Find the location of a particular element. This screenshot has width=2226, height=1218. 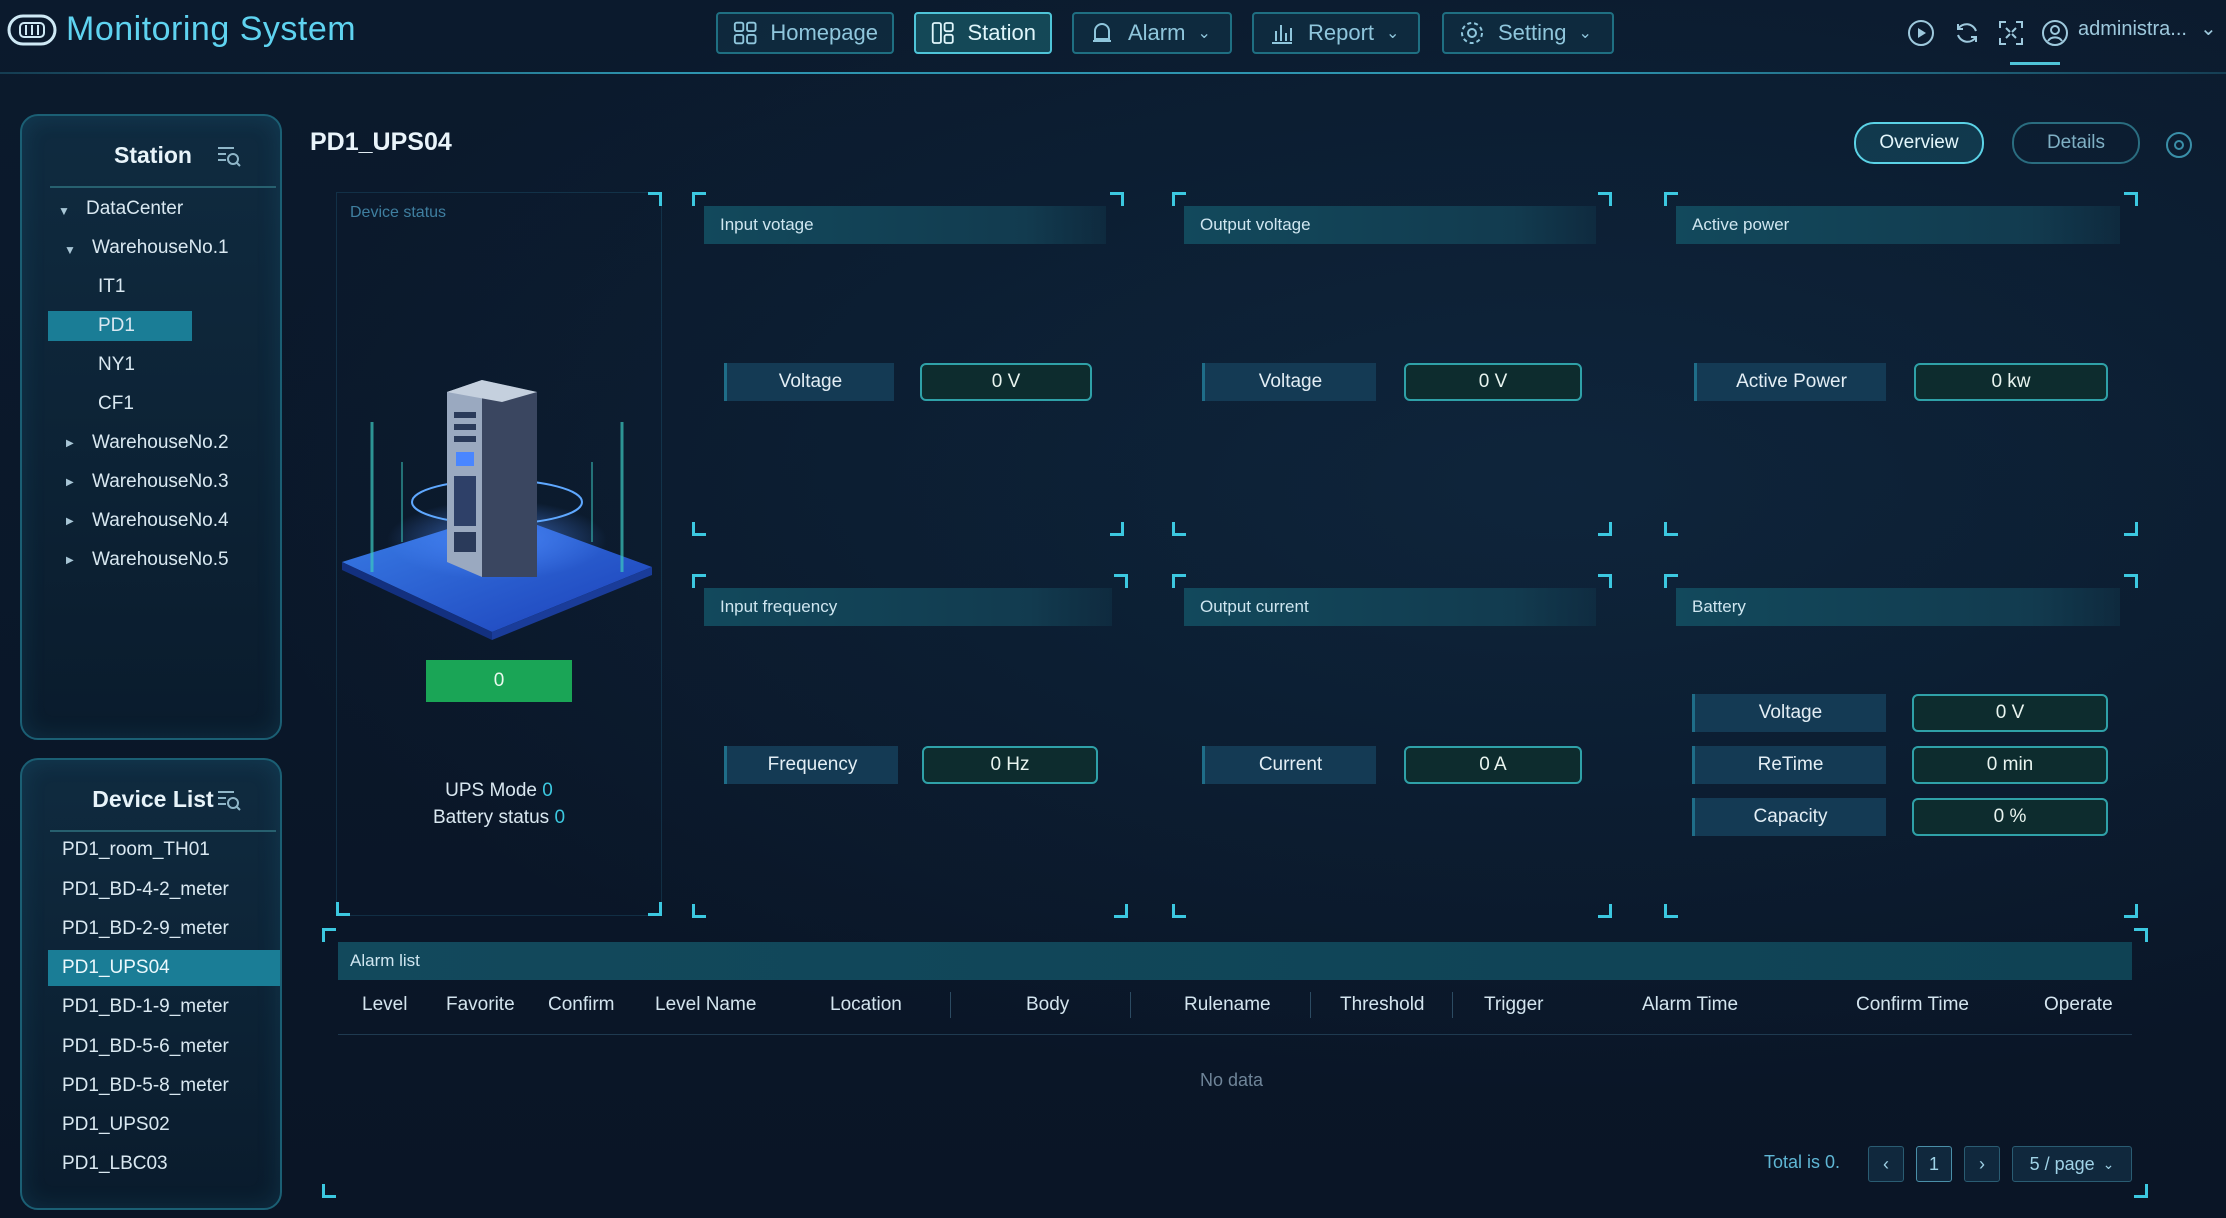

header-divider is located at coordinates (1113, 73).